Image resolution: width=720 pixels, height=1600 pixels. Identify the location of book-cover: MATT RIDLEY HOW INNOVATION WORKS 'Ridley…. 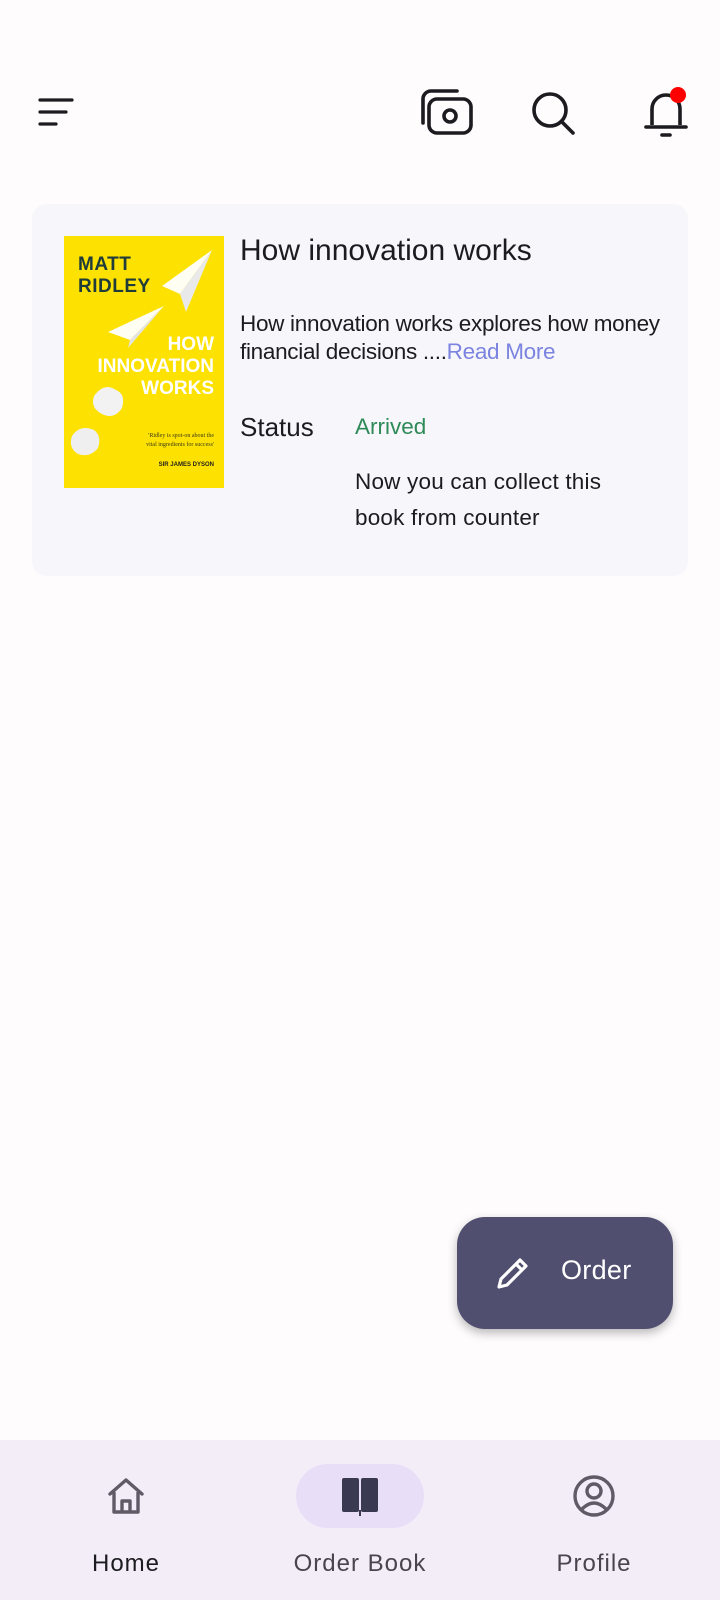
(144, 362).